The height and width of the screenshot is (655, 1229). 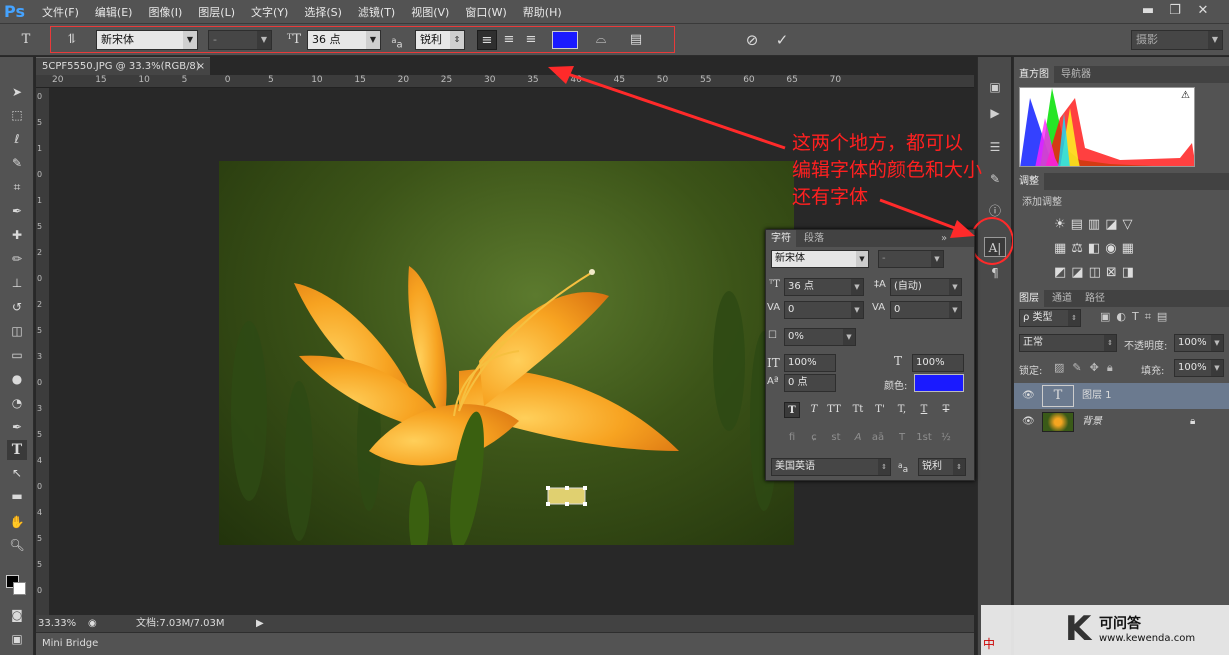 What do you see at coordinates (761, 152) in the screenshot?
I see `annotation-arrows` at bounding box center [761, 152].